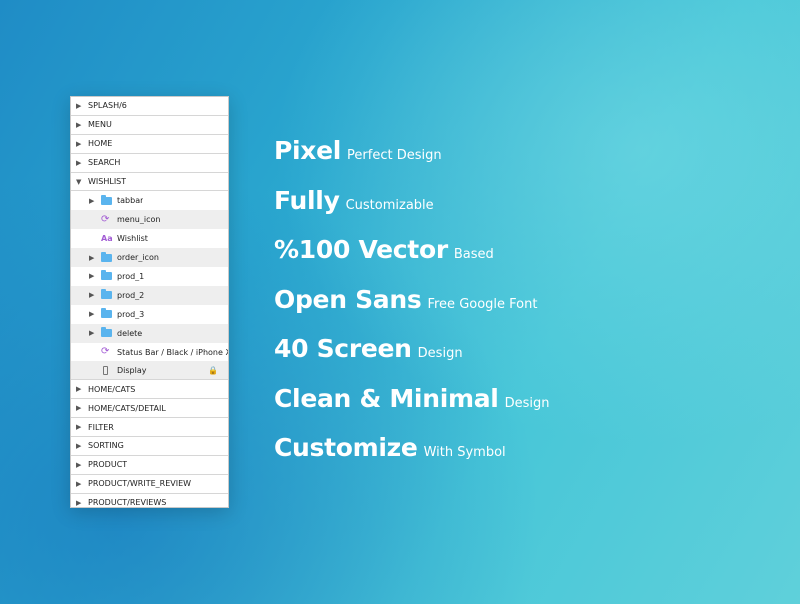  Describe the element at coordinates (132, 370) in the screenshot. I see `layer-child-label: Display` at that location.